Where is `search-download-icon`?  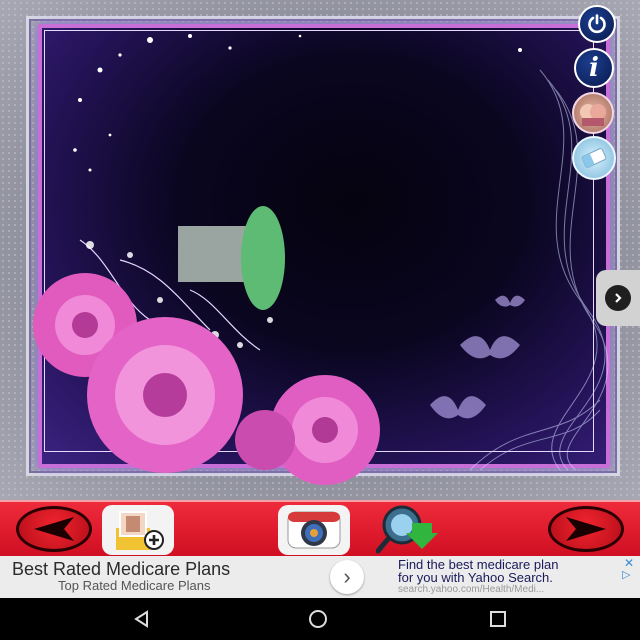 search-download-icon is located at coordinates (407, 529).